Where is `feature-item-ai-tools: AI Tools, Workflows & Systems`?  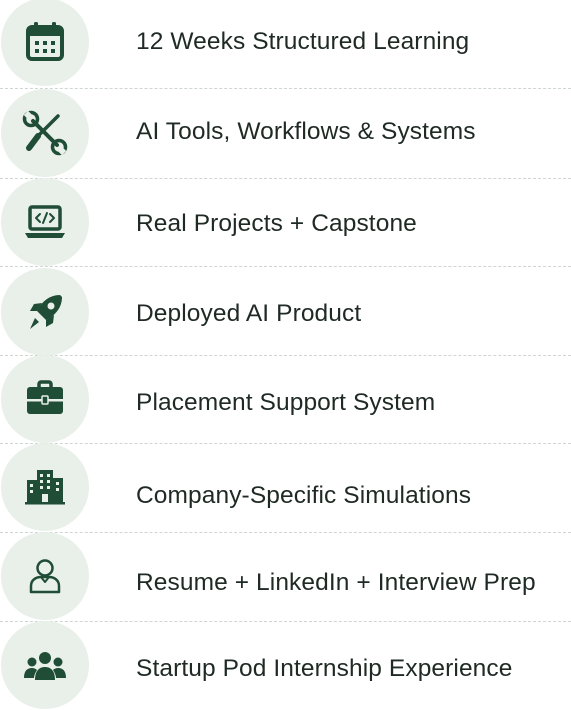 feature-item-ai-tools: AI Tools, Workflows & Systems is located at coordinates (285, 133).